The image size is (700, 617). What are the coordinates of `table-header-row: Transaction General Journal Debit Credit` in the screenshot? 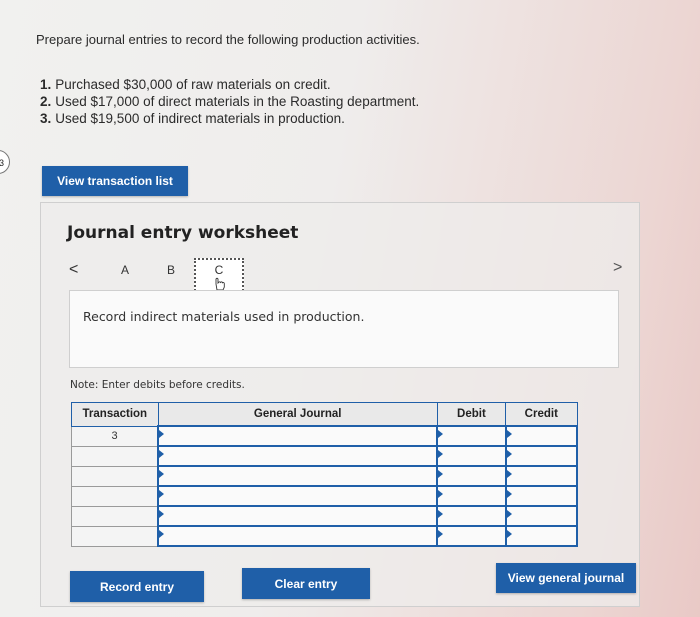 It's located at (324, 414).